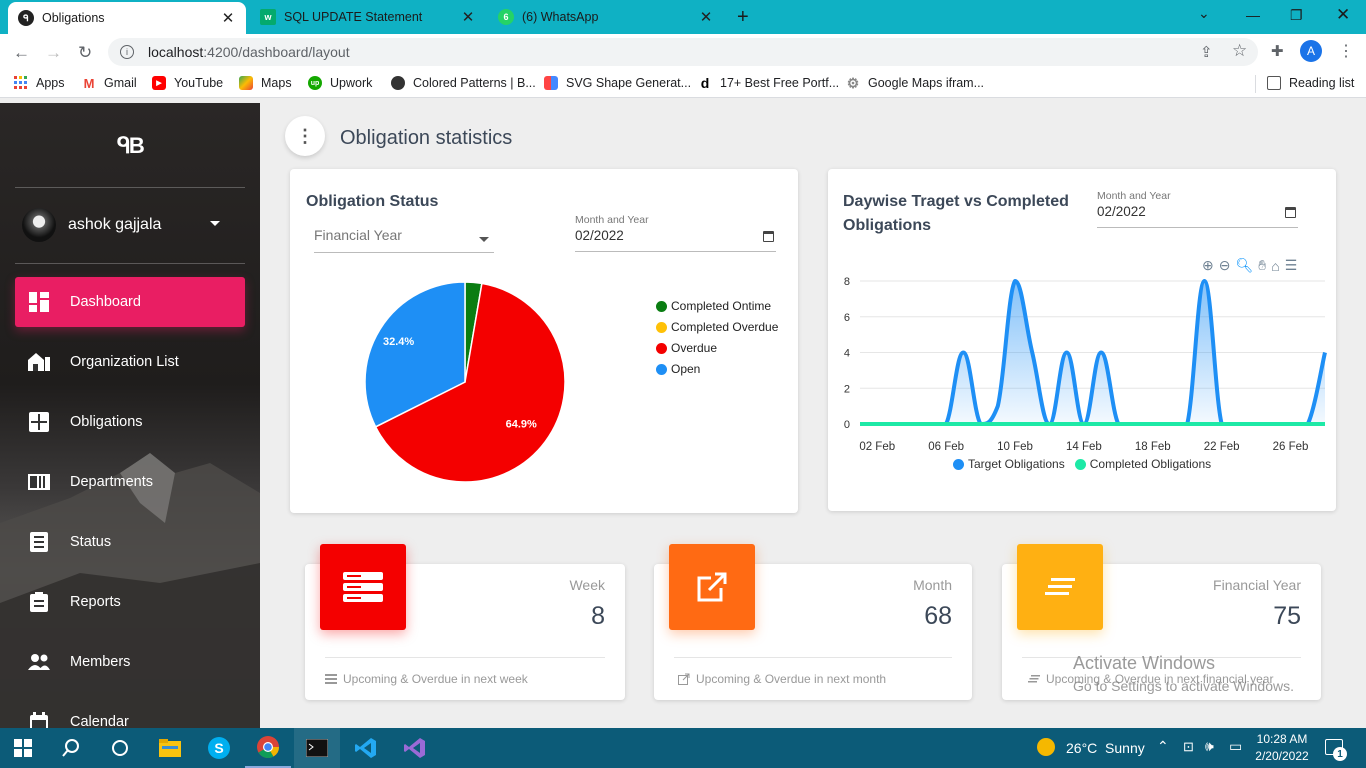 Image resolution: width=1366 pixels, height=768 pixels. I want to click on start-button, so click(23, 748).